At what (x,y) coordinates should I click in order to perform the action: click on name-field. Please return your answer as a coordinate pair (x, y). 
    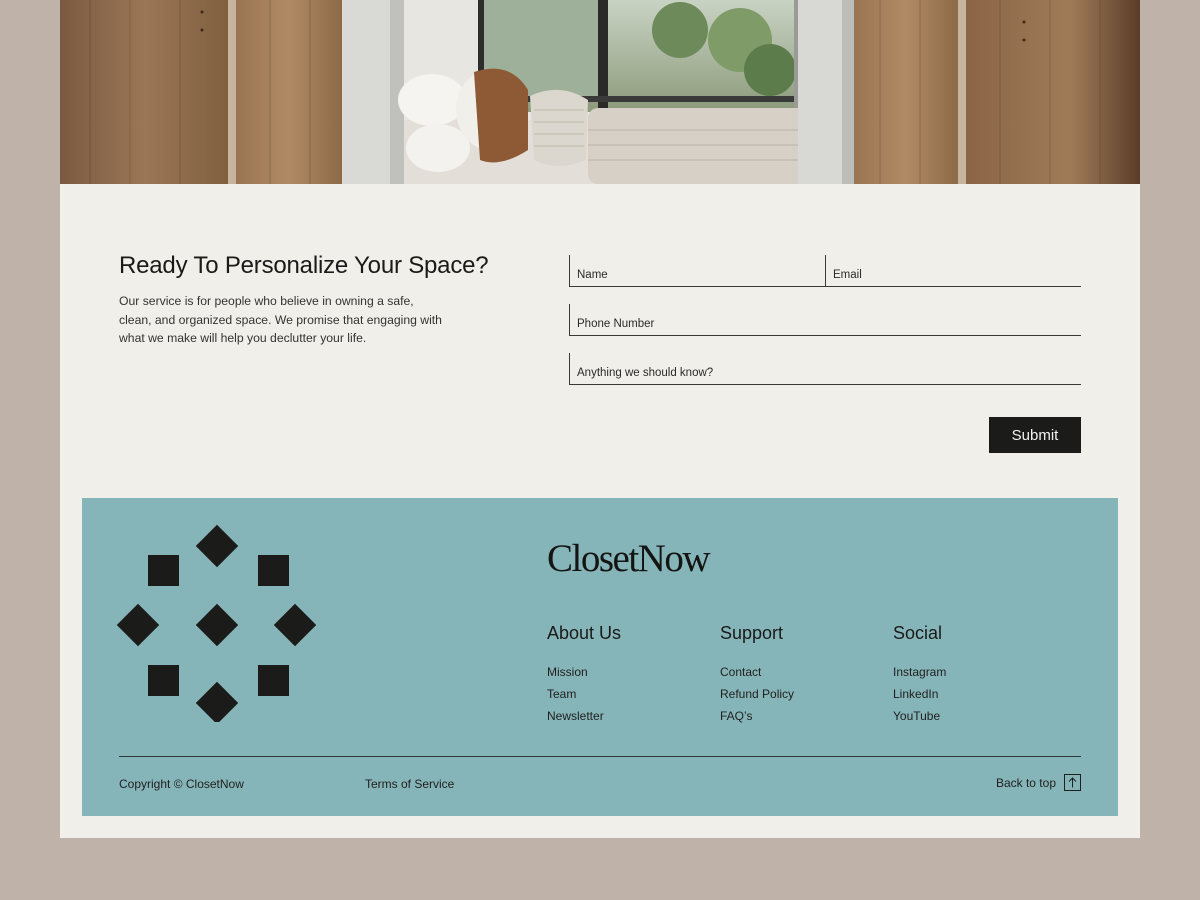
    Looking at the image, I should click on (697, 271).